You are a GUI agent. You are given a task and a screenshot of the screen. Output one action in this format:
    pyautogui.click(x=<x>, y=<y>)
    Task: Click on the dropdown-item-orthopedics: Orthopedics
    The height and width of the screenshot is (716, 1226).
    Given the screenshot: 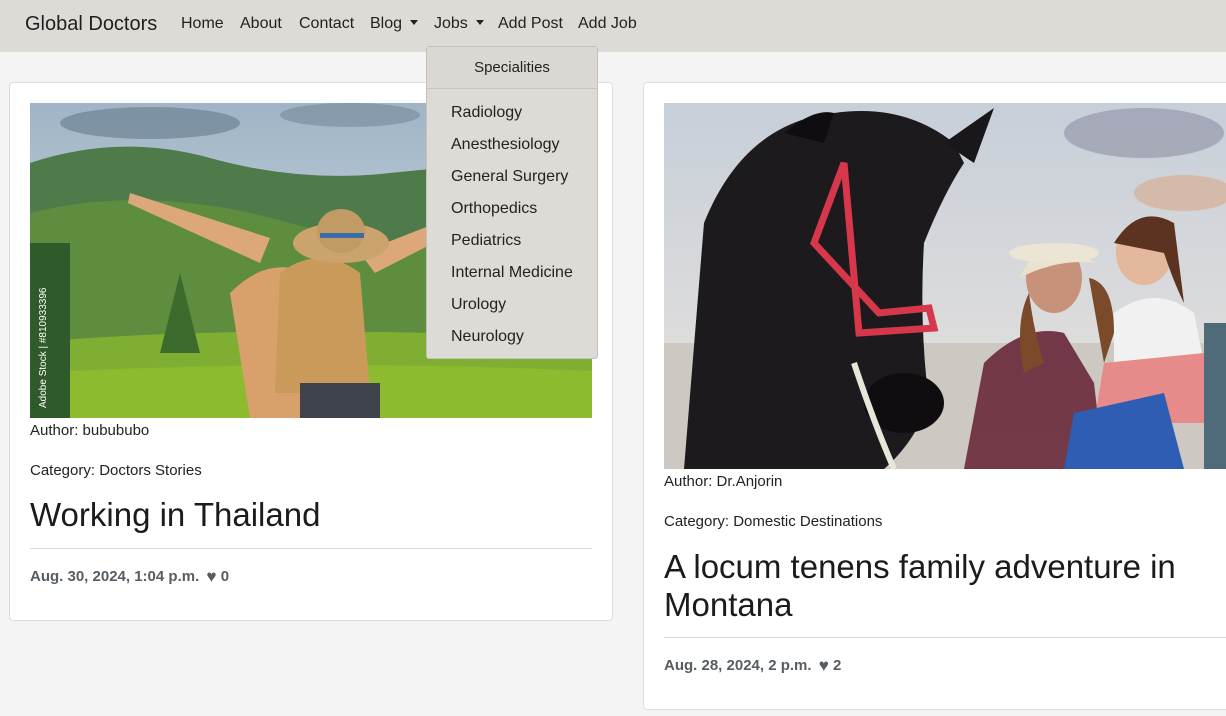 What is the action you would take?
    pyautogui.click(x=494, y=209)
    